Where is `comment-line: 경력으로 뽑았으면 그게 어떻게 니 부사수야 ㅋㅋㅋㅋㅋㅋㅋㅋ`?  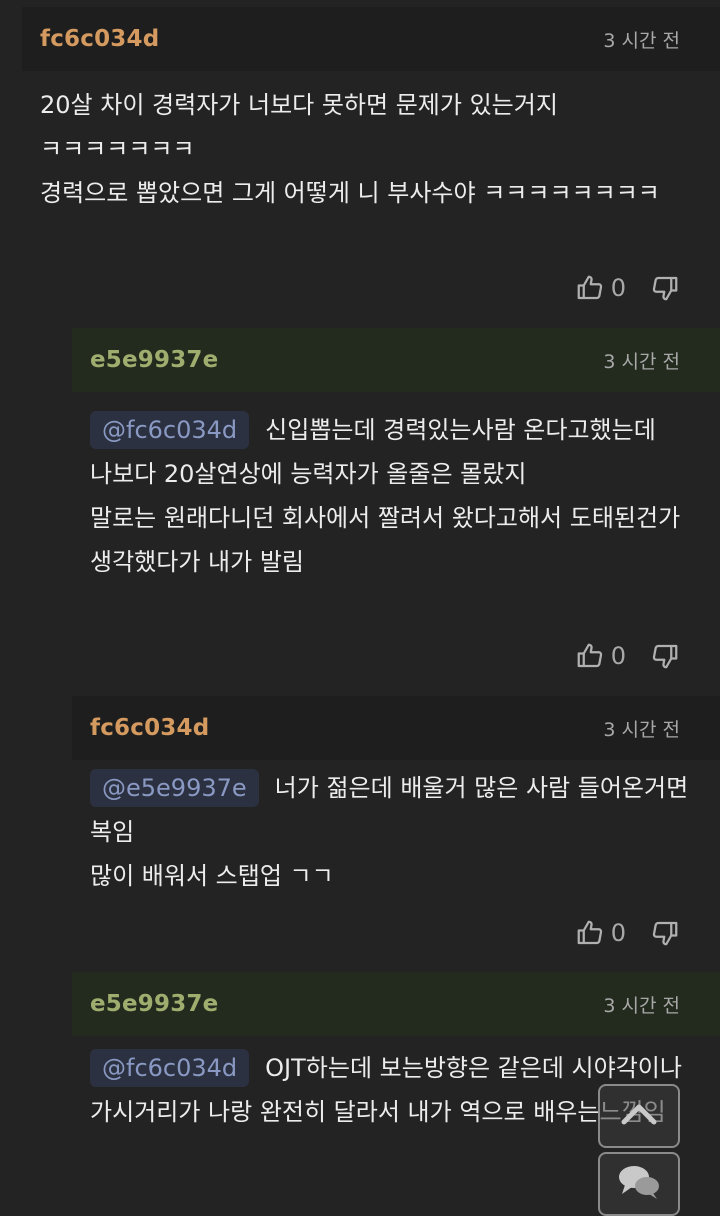 comment-line: 경력으로 뽑았으면 그게 어떻게 니 부사수야 ㅋㅋㅋㅋㅋㅋㅋㅋ is located at coordinates (350, 193).